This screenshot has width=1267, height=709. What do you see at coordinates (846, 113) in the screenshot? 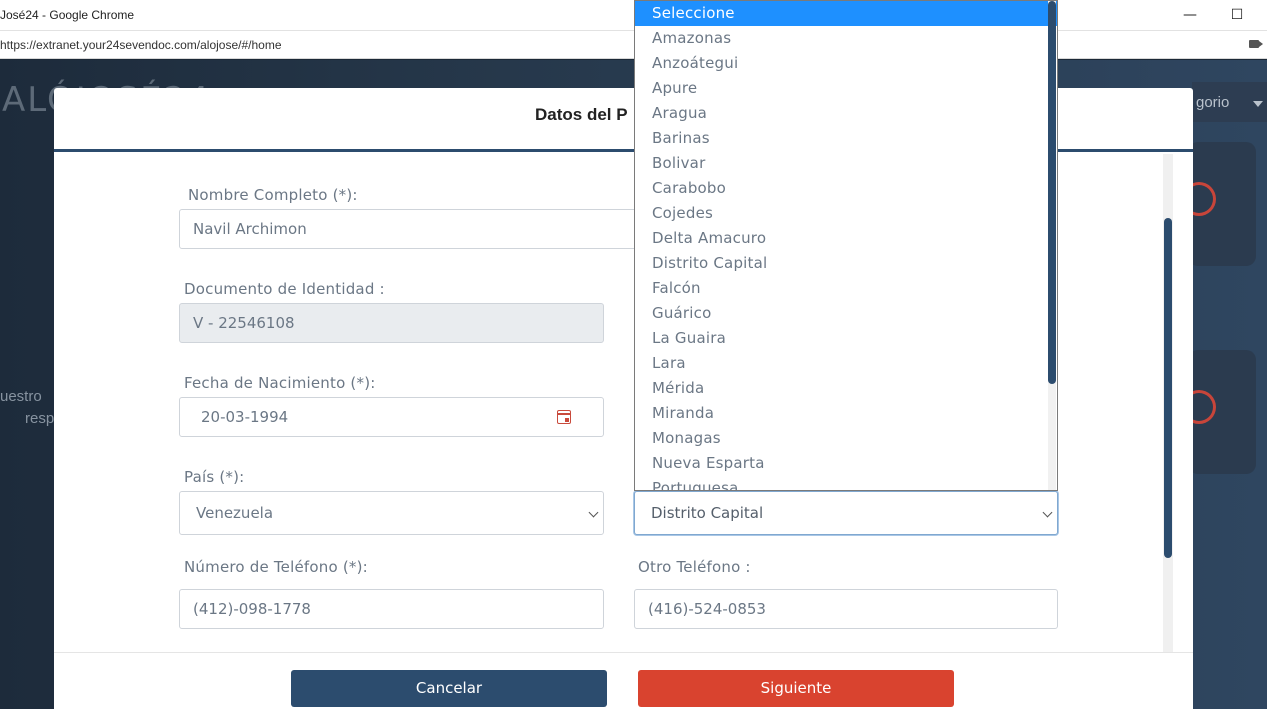
I see `state-option: Aragua` at bounding box center [846, 113].